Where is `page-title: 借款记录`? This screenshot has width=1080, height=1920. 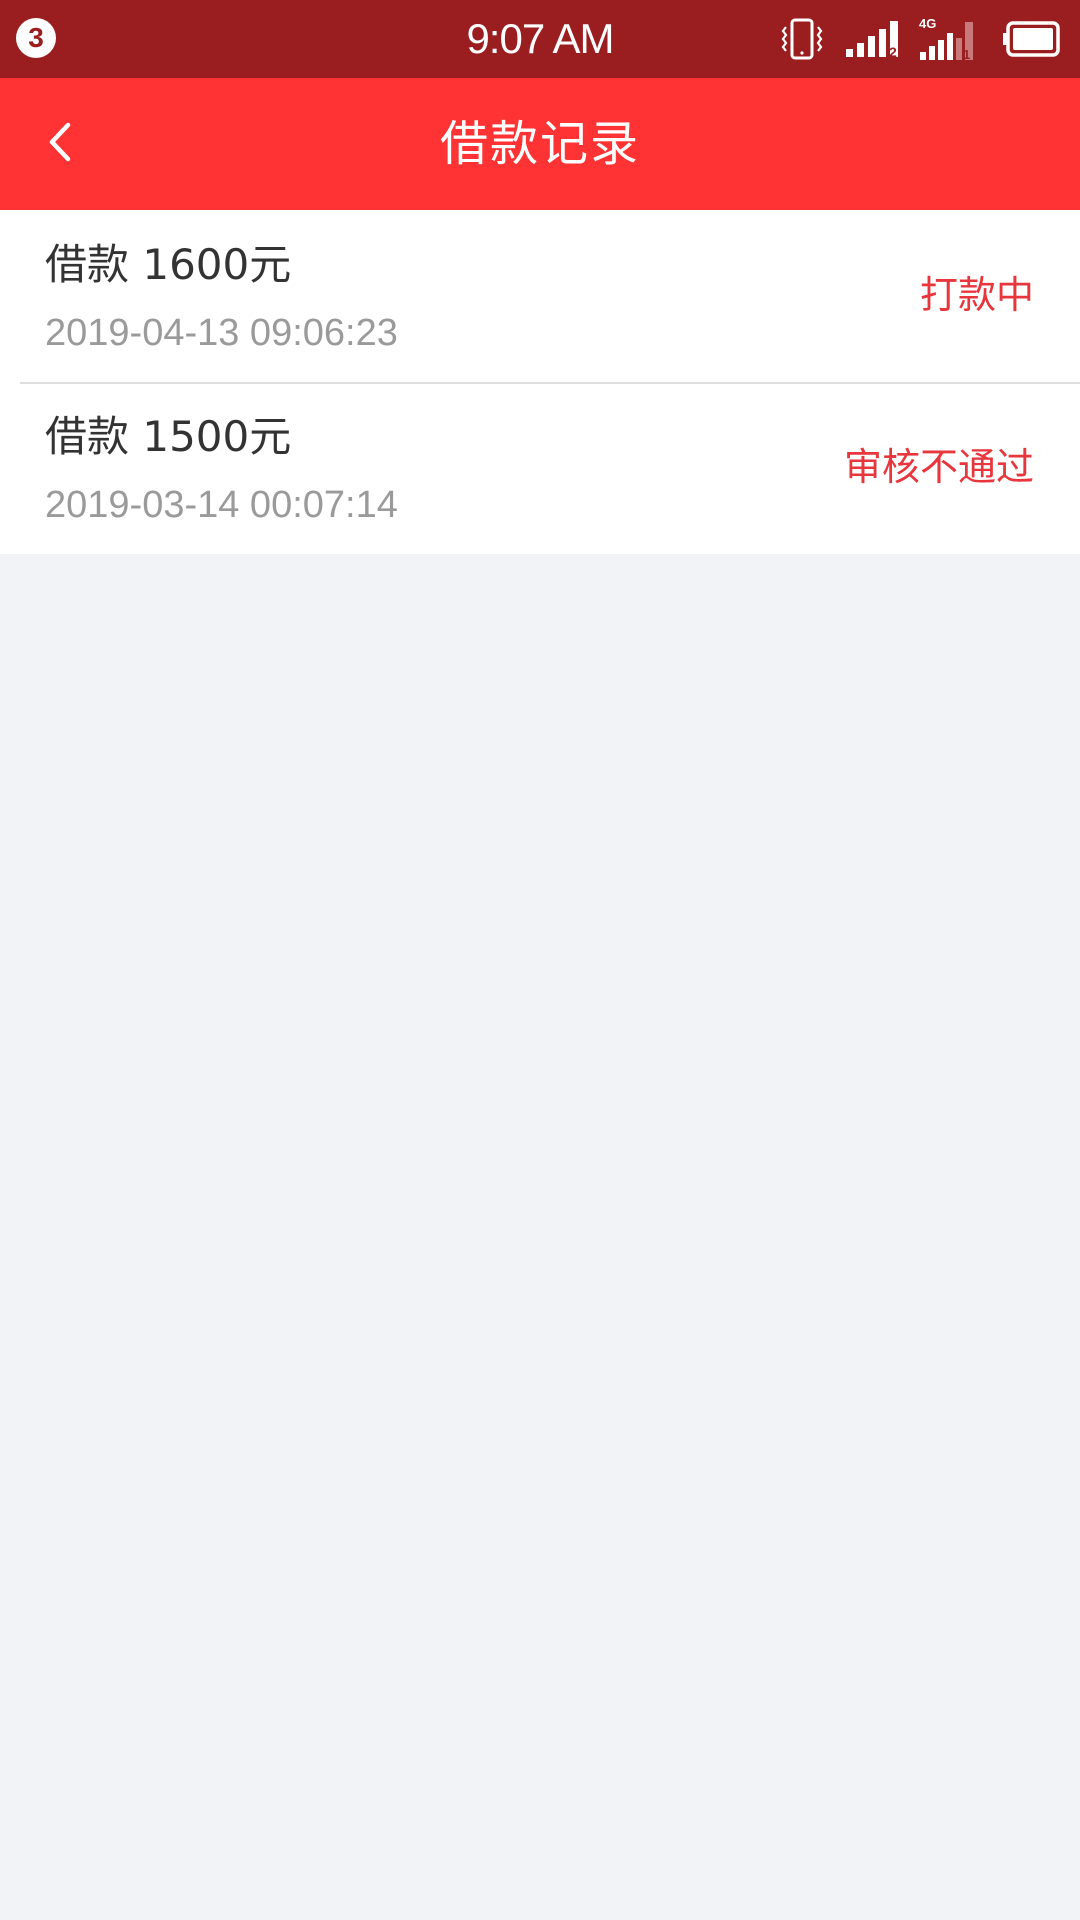 page-title: 借款记录 is located at coordinates (539, 144).